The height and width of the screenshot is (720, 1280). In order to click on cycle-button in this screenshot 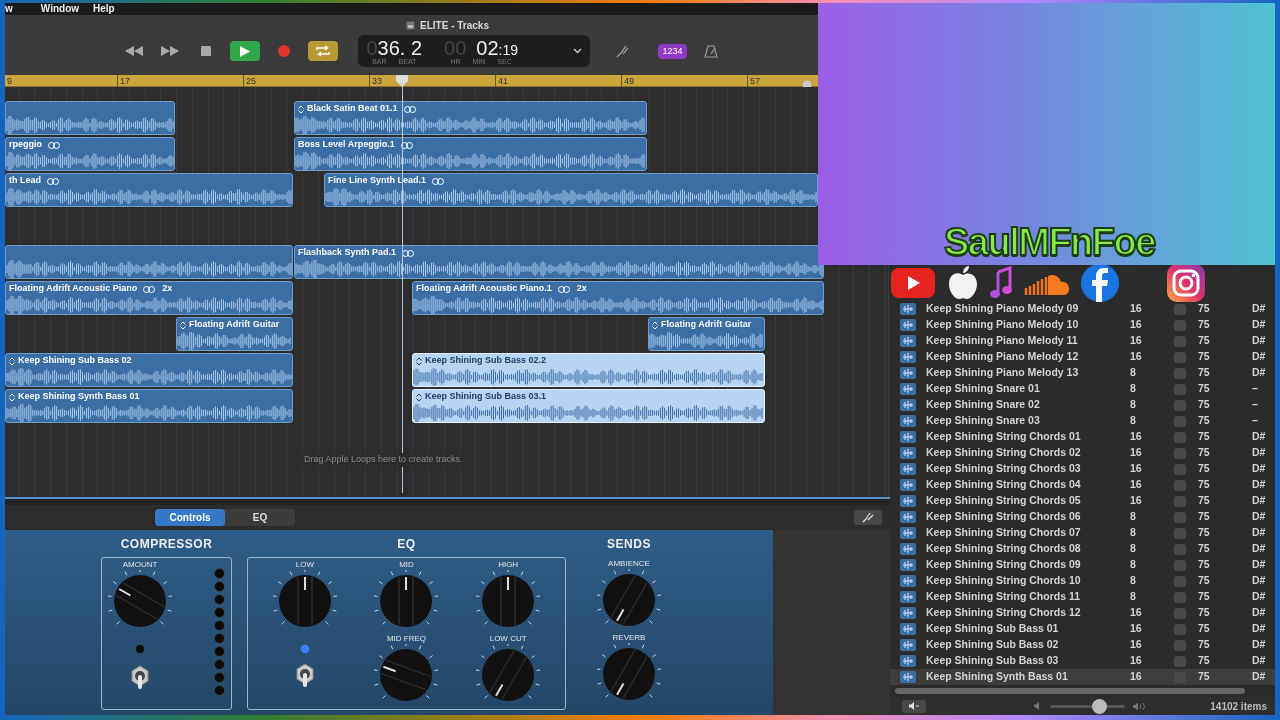, I will do `click(323, 51)`.